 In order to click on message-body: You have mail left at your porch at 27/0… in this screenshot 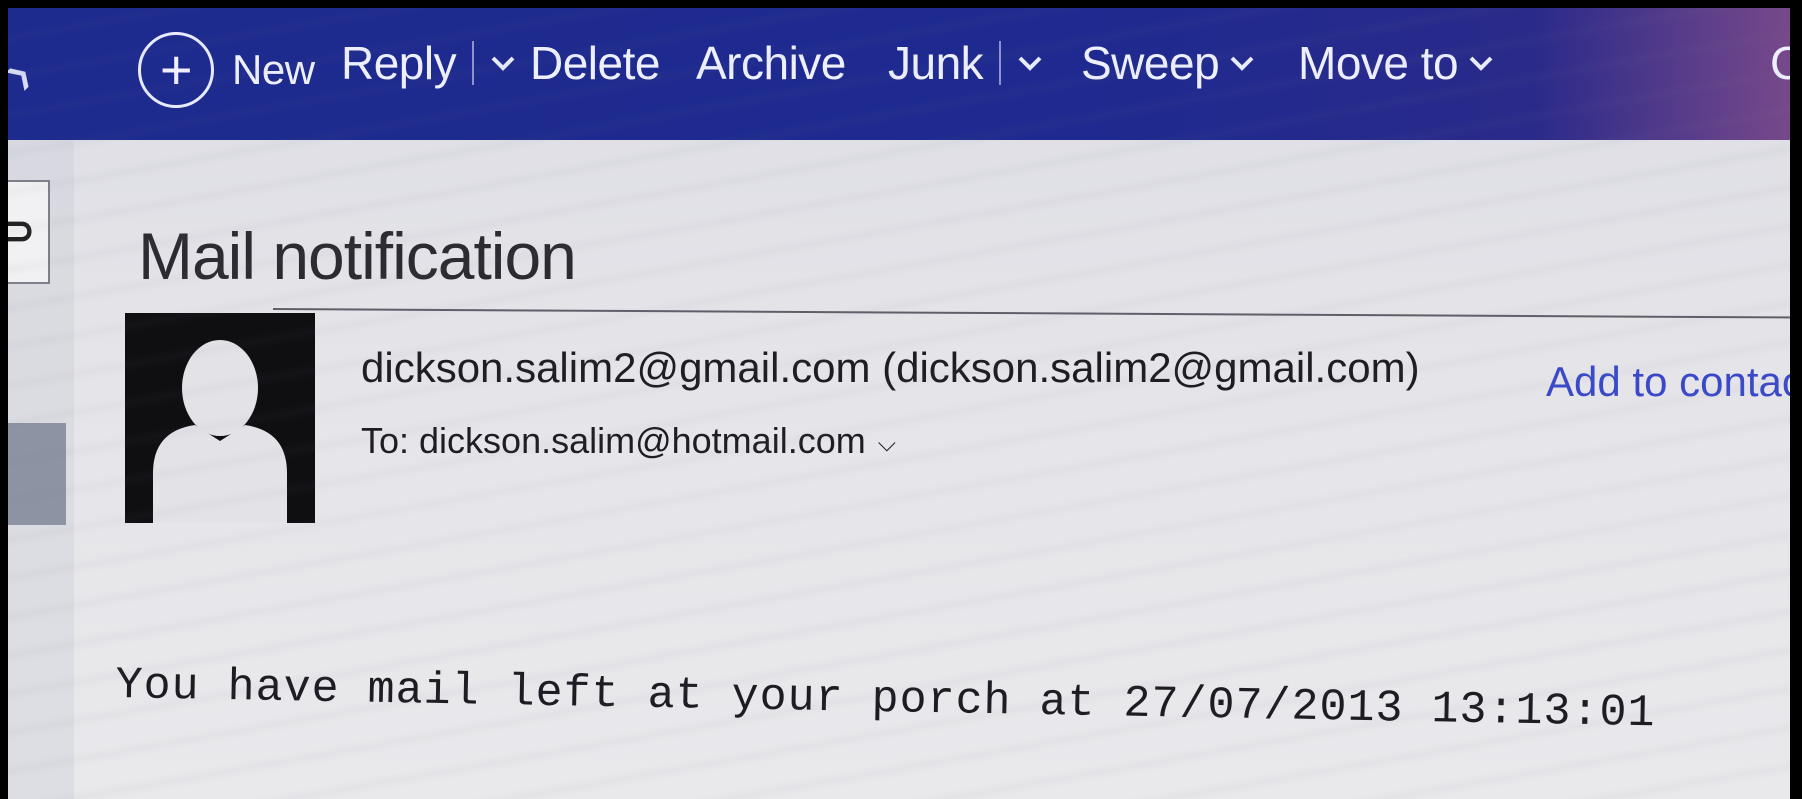, I will do `click(885, 700)`.